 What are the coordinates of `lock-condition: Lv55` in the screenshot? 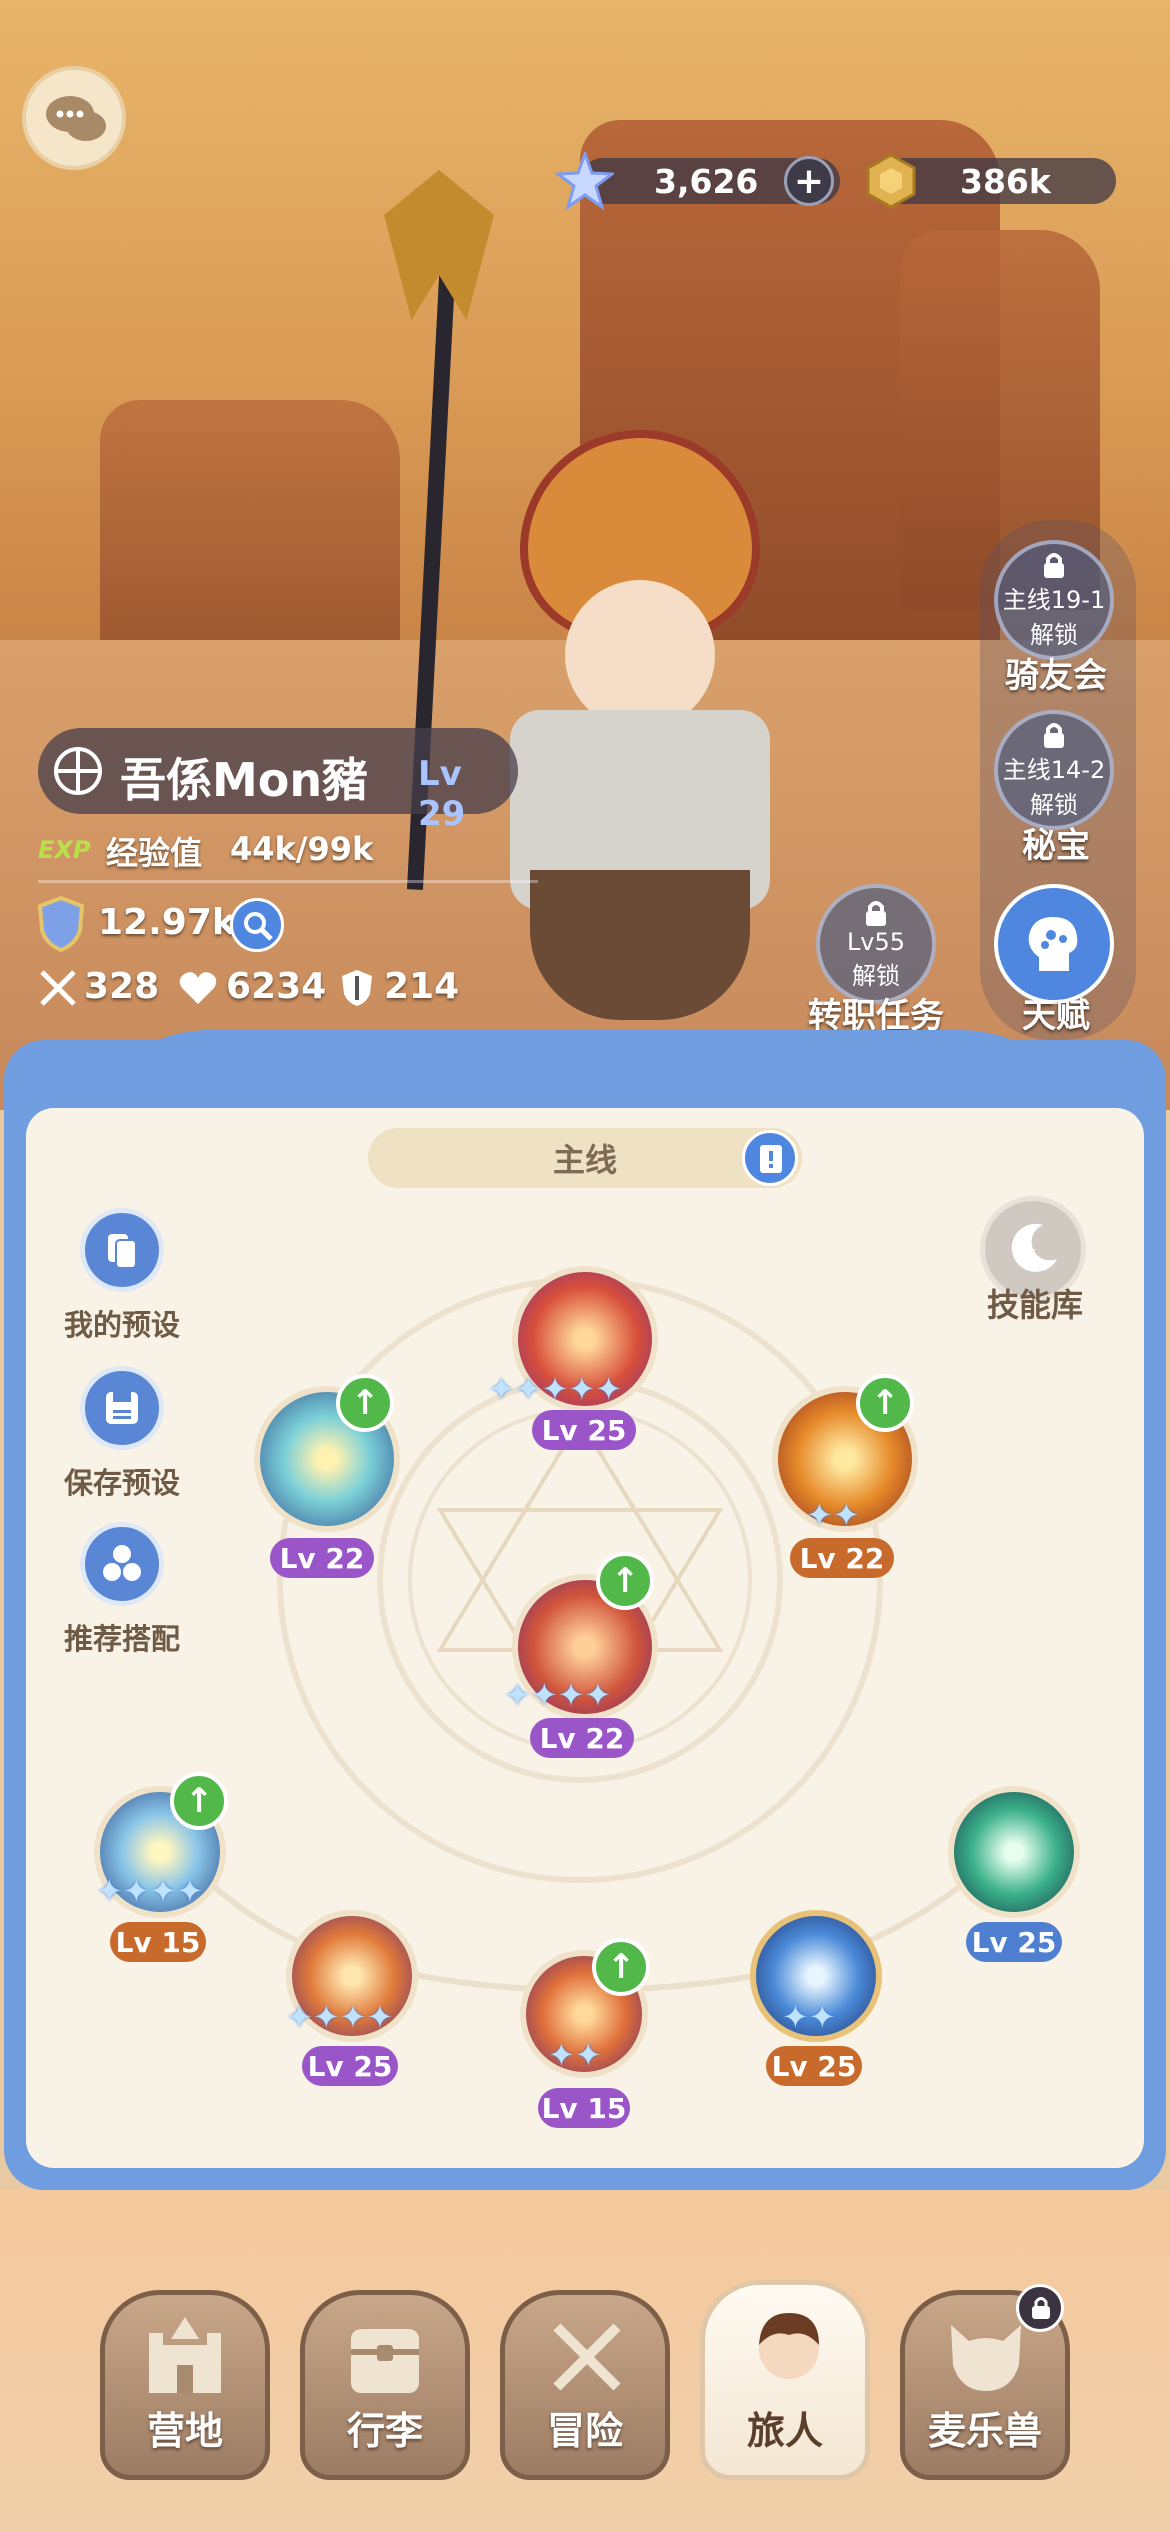 It's located at (876, 941).